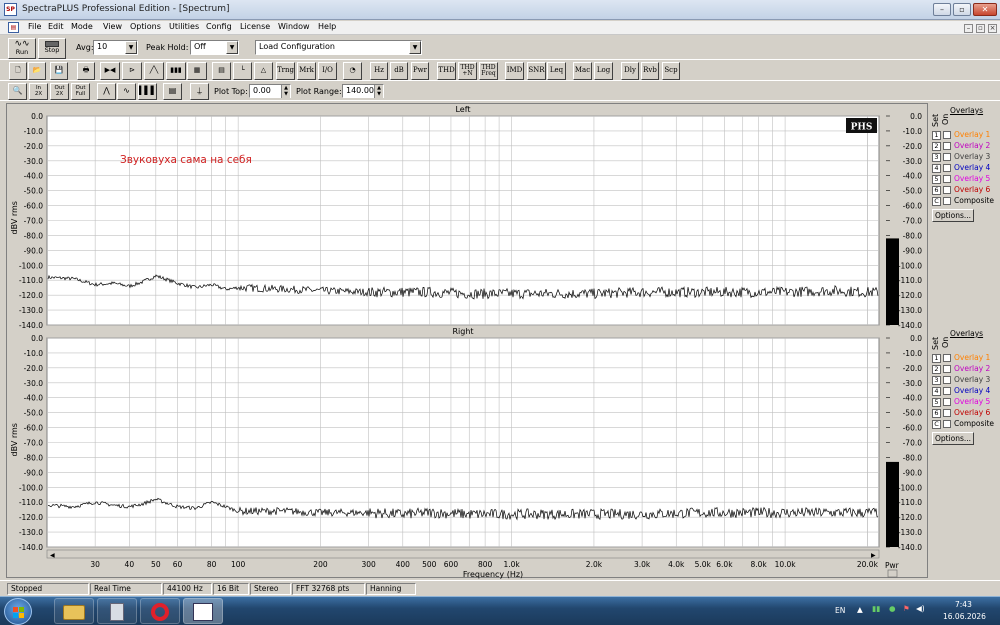 This screenshot has width=1000, height=625. Describe the element at coordinates (964, 616) in the screenshot. I see `clock-date: 16.06.2026` at that location.